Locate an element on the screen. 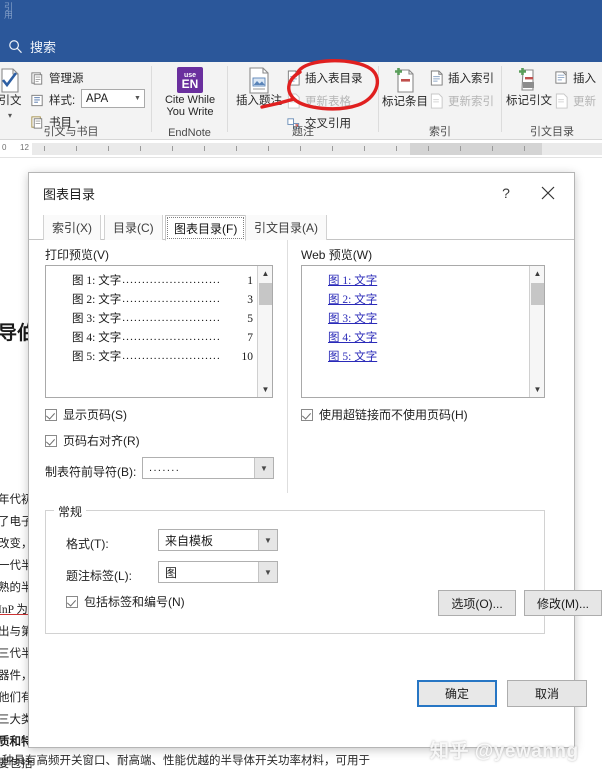 The width and height of the screenshot is (602, 769). manage-sources-button: 管理源 is located at coordinates (57, 78).